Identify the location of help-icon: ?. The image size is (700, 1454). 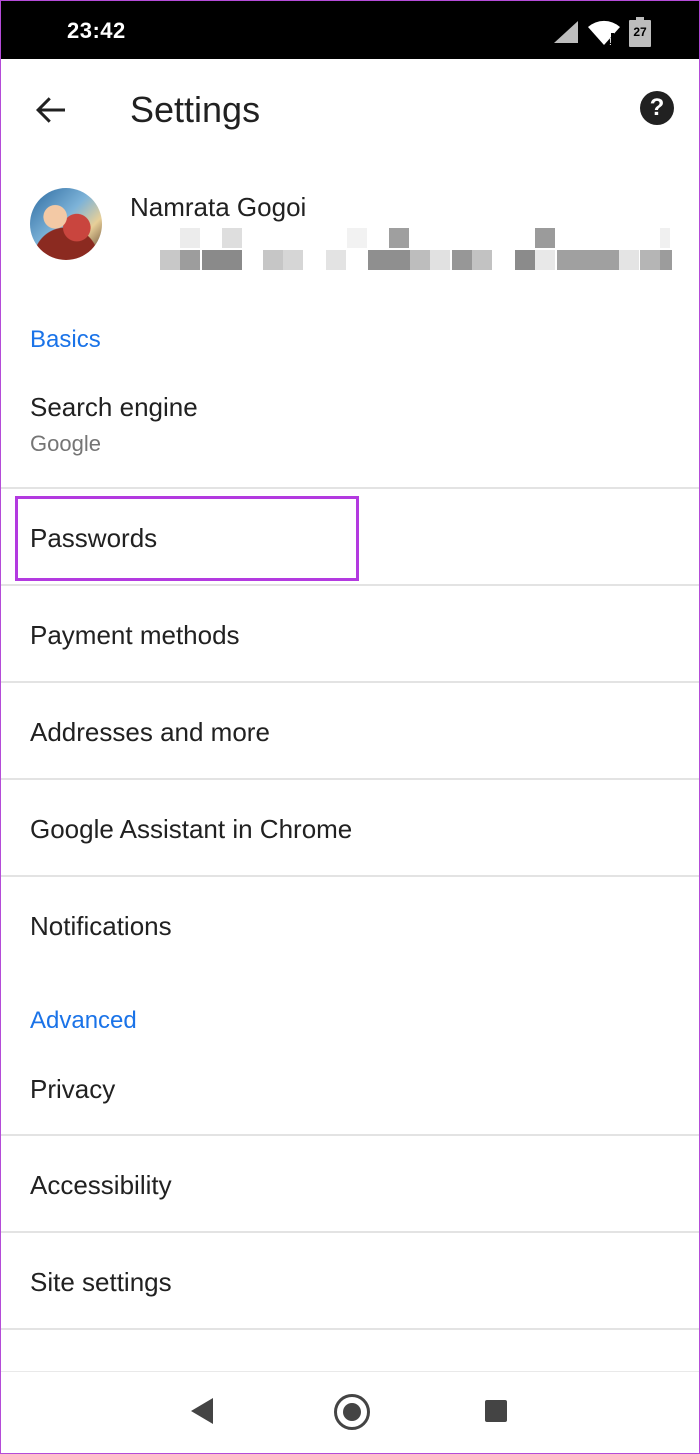
(657, 108).